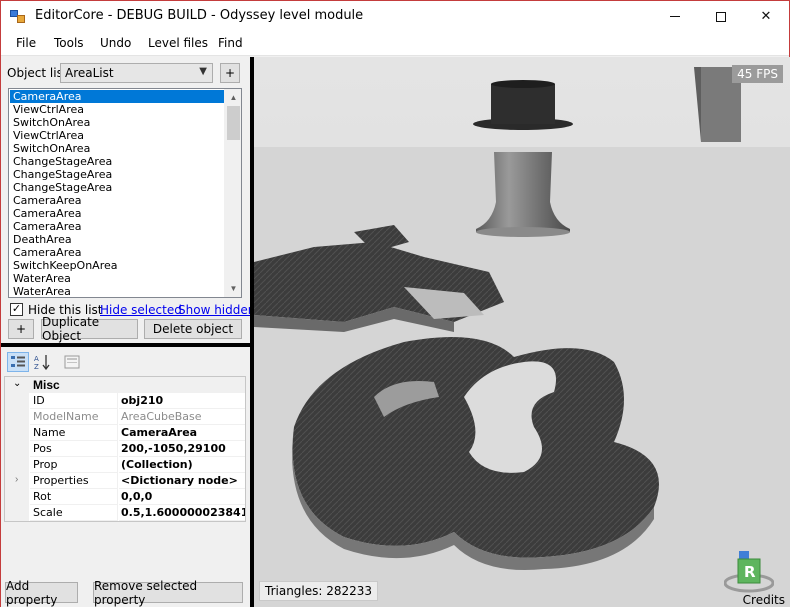 Image resolution: width=790 pixels, height=607 pixels. What do you see at coordinates (182, 497) in the screenshot?
I see `property-value: 0,0,0` at bounding box center [182, 497].